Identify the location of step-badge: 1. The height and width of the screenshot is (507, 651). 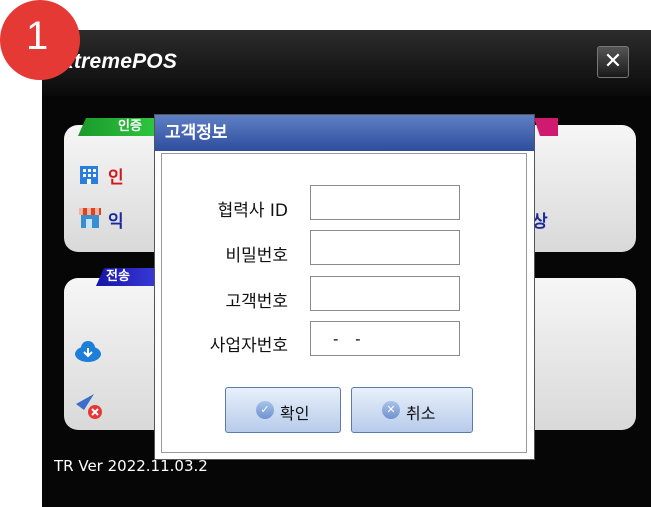
(40, 40).